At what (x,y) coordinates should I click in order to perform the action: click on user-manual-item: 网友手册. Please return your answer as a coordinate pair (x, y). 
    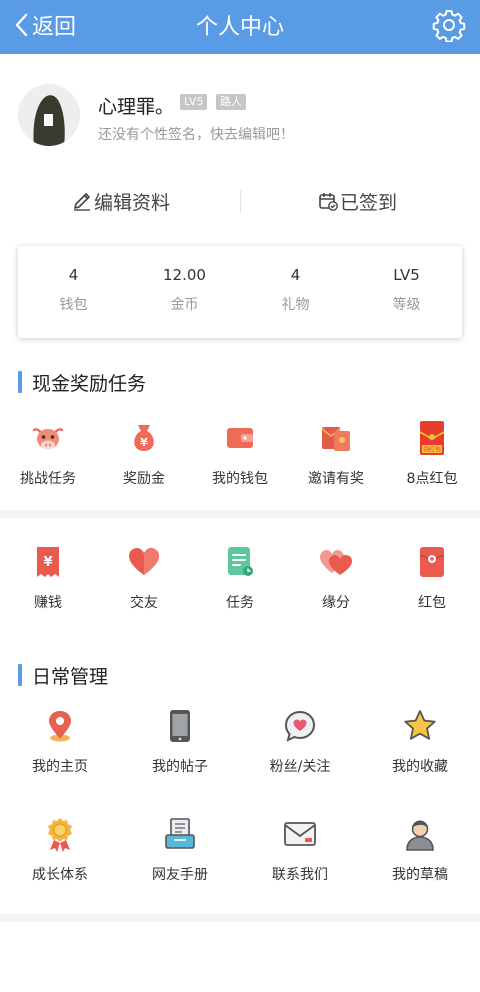
    Looking at the image, I should click on (180, 850).